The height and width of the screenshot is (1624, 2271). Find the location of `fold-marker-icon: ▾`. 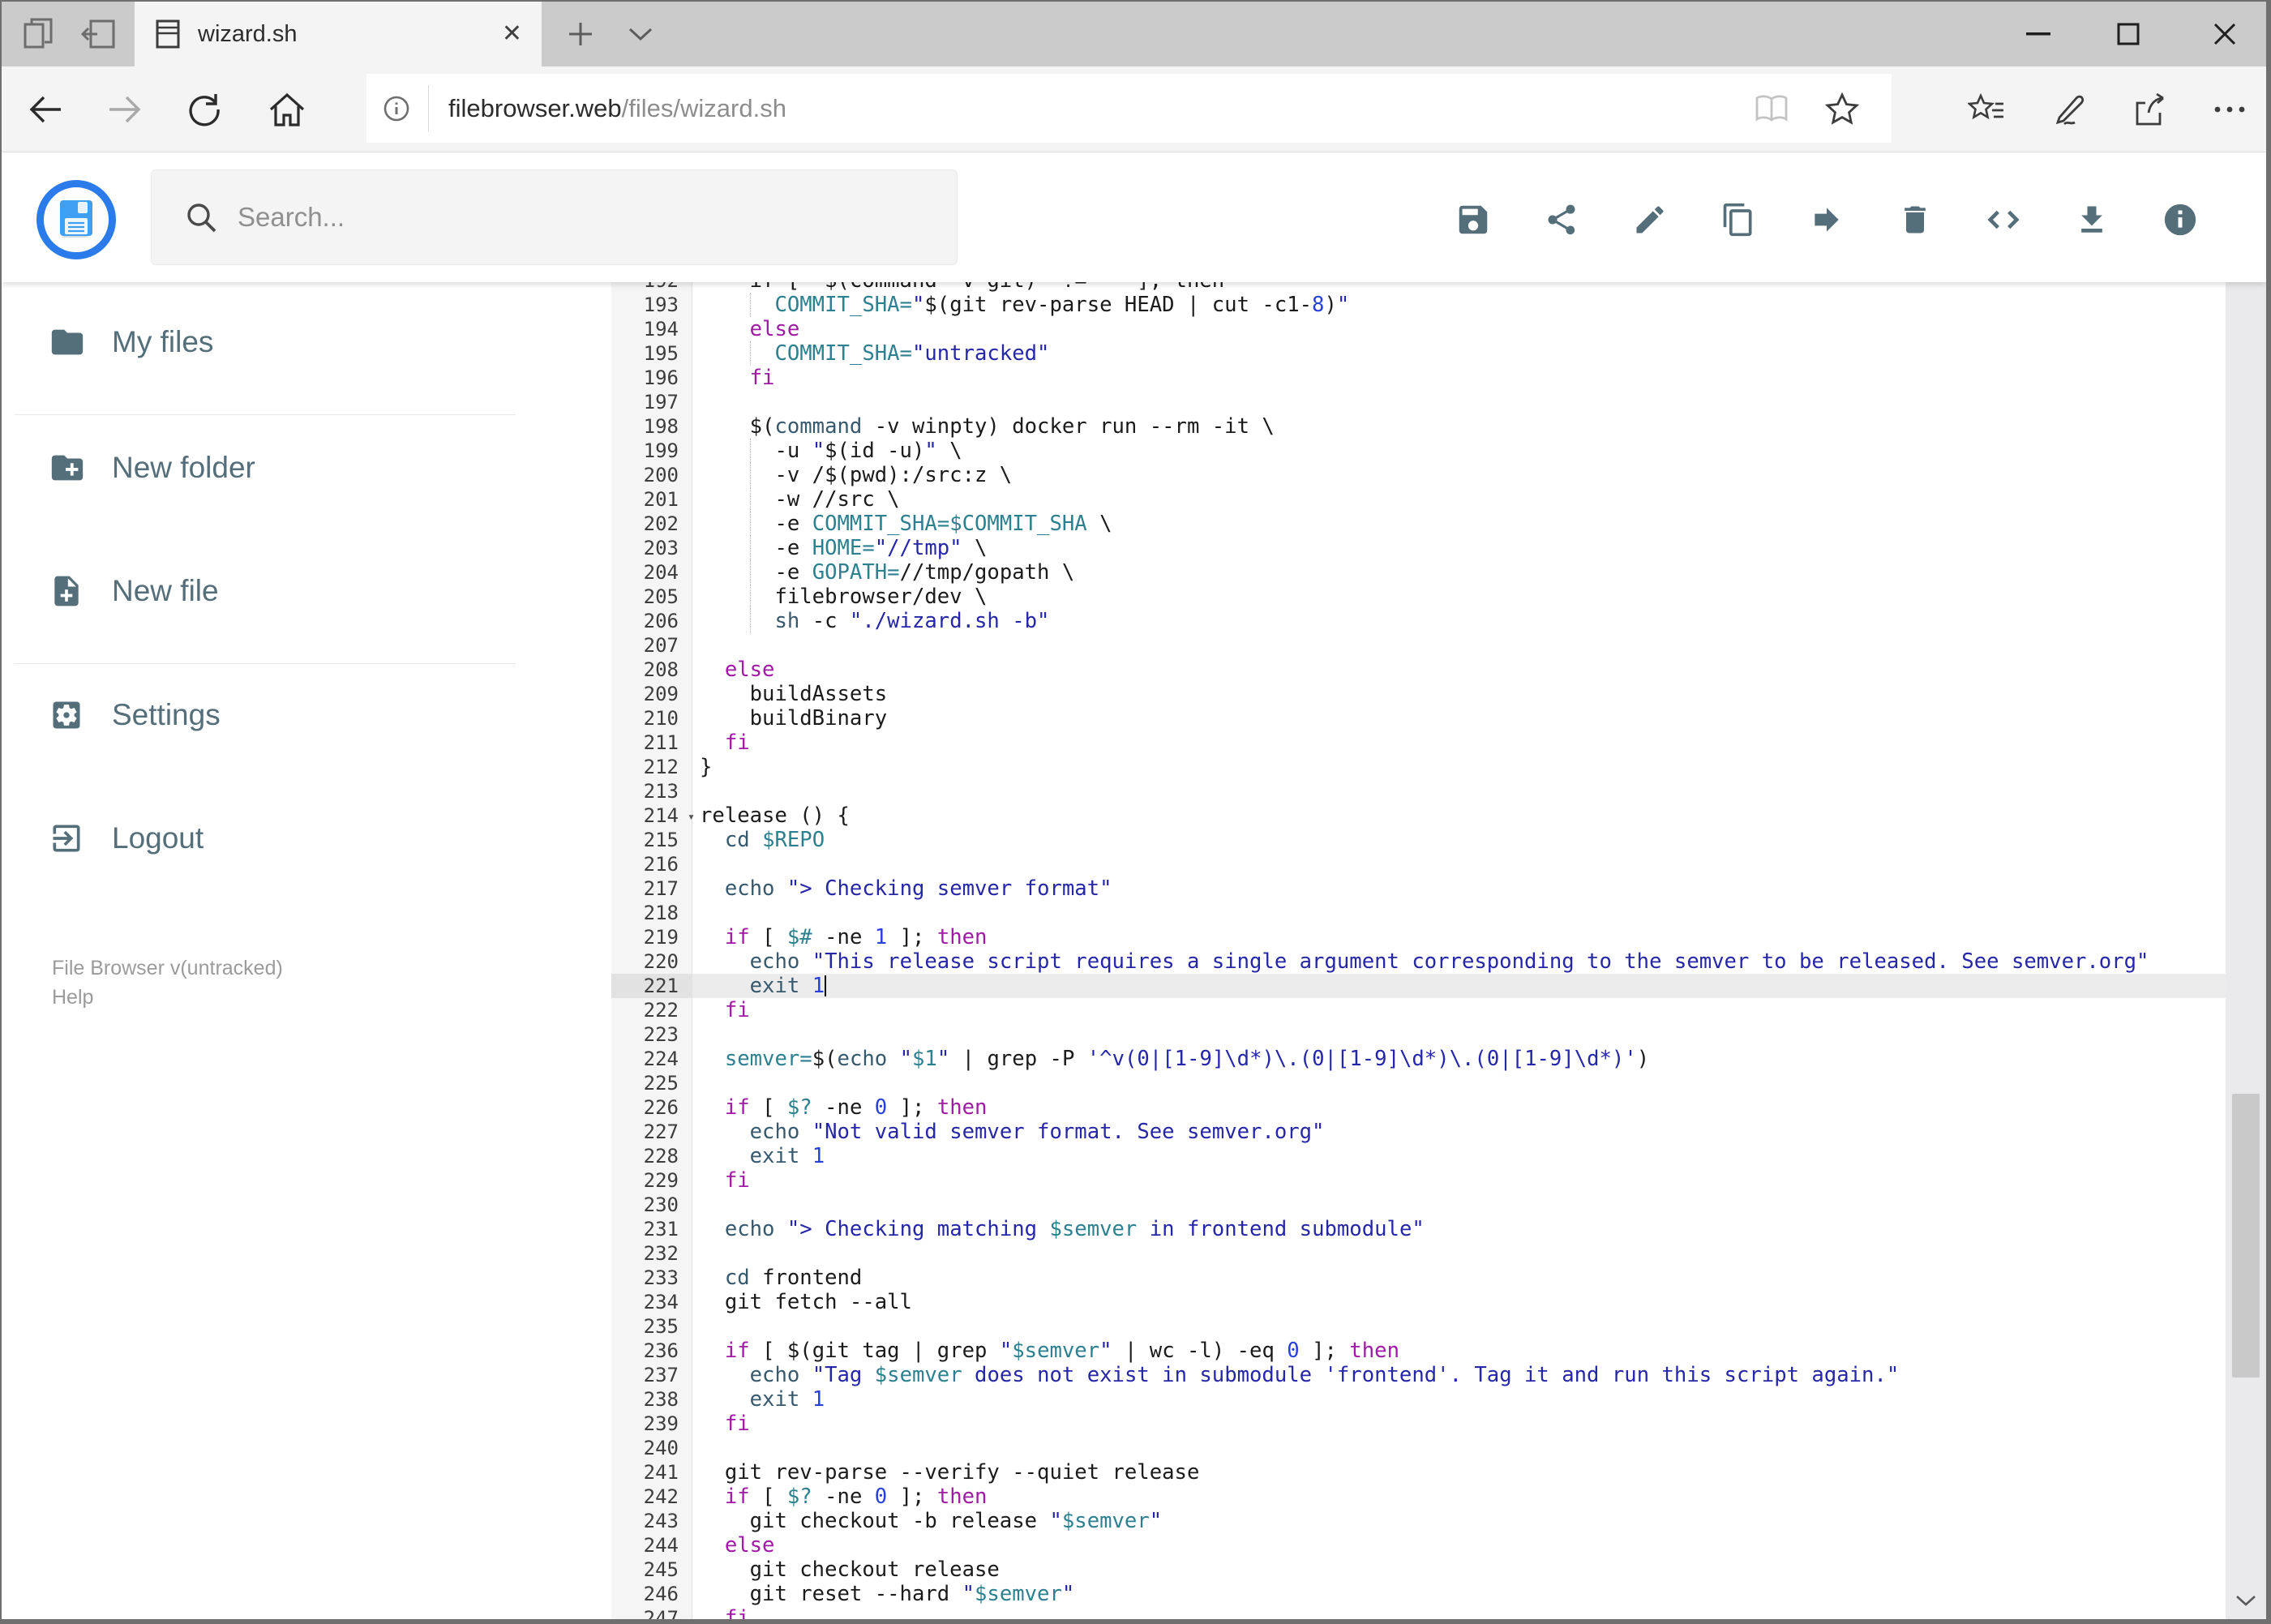

fold-marker-icon: ▾ is located at coordinates (691, 817).